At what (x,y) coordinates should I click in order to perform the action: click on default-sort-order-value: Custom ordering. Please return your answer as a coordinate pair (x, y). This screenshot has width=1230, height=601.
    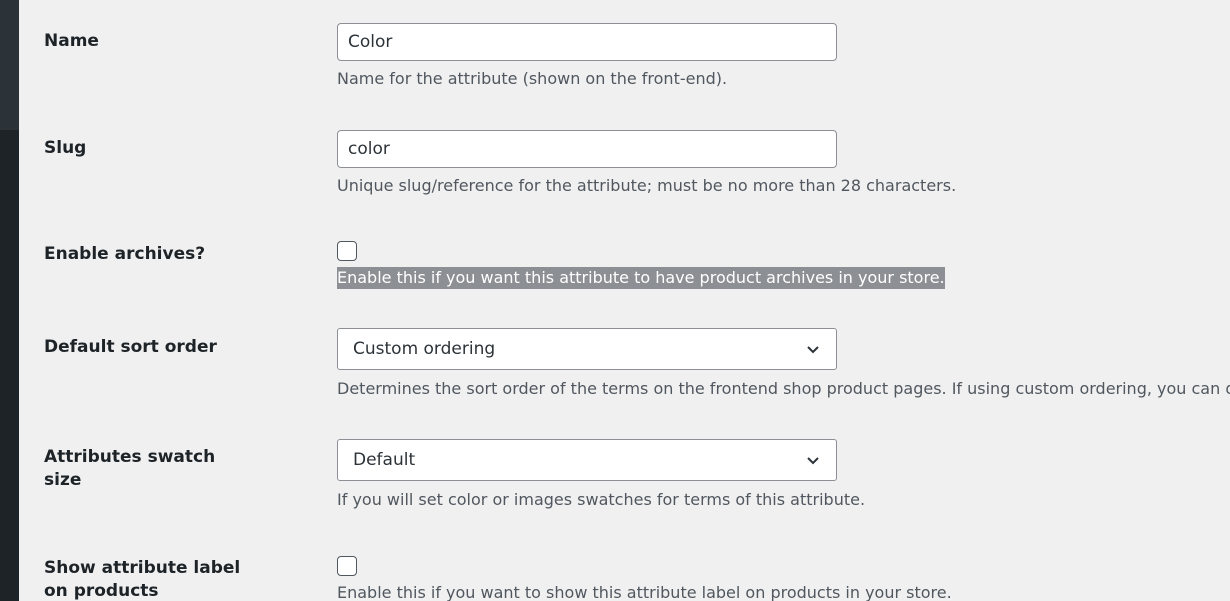
    Looking at the image, I should click on (424, 349).